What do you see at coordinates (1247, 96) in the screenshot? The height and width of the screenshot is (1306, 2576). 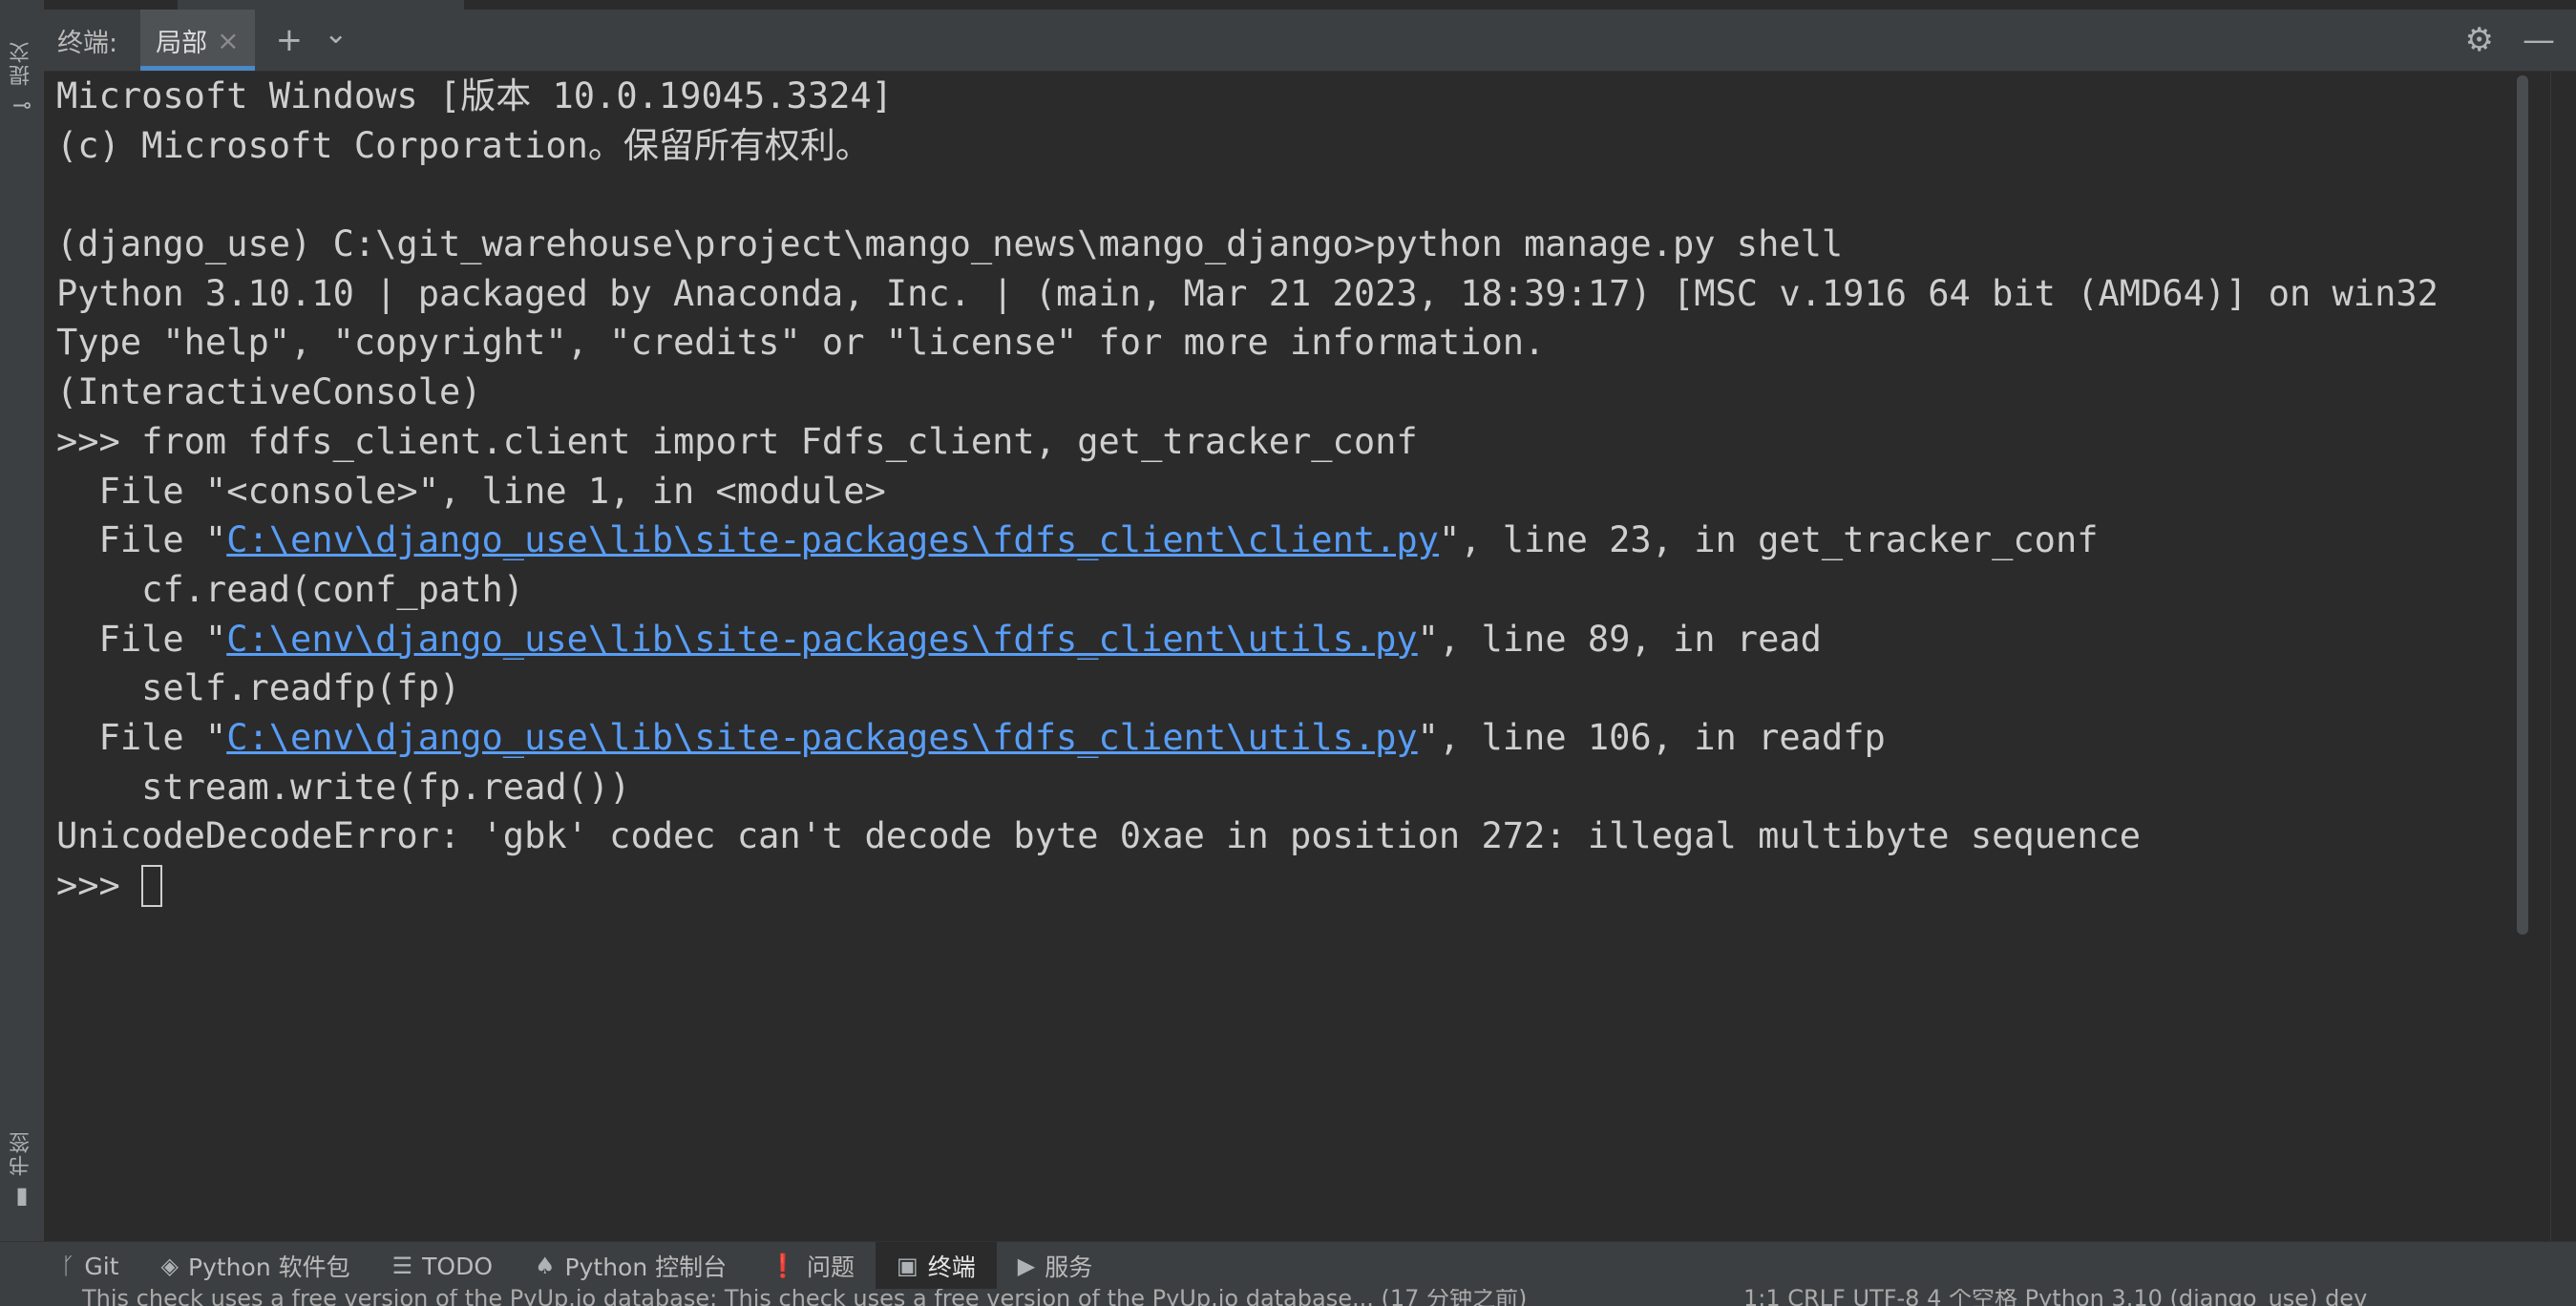 I see `terminal-line: Microsoft Windows [版本 10.0.19045.3324]` at bounding box center [1247, 96].